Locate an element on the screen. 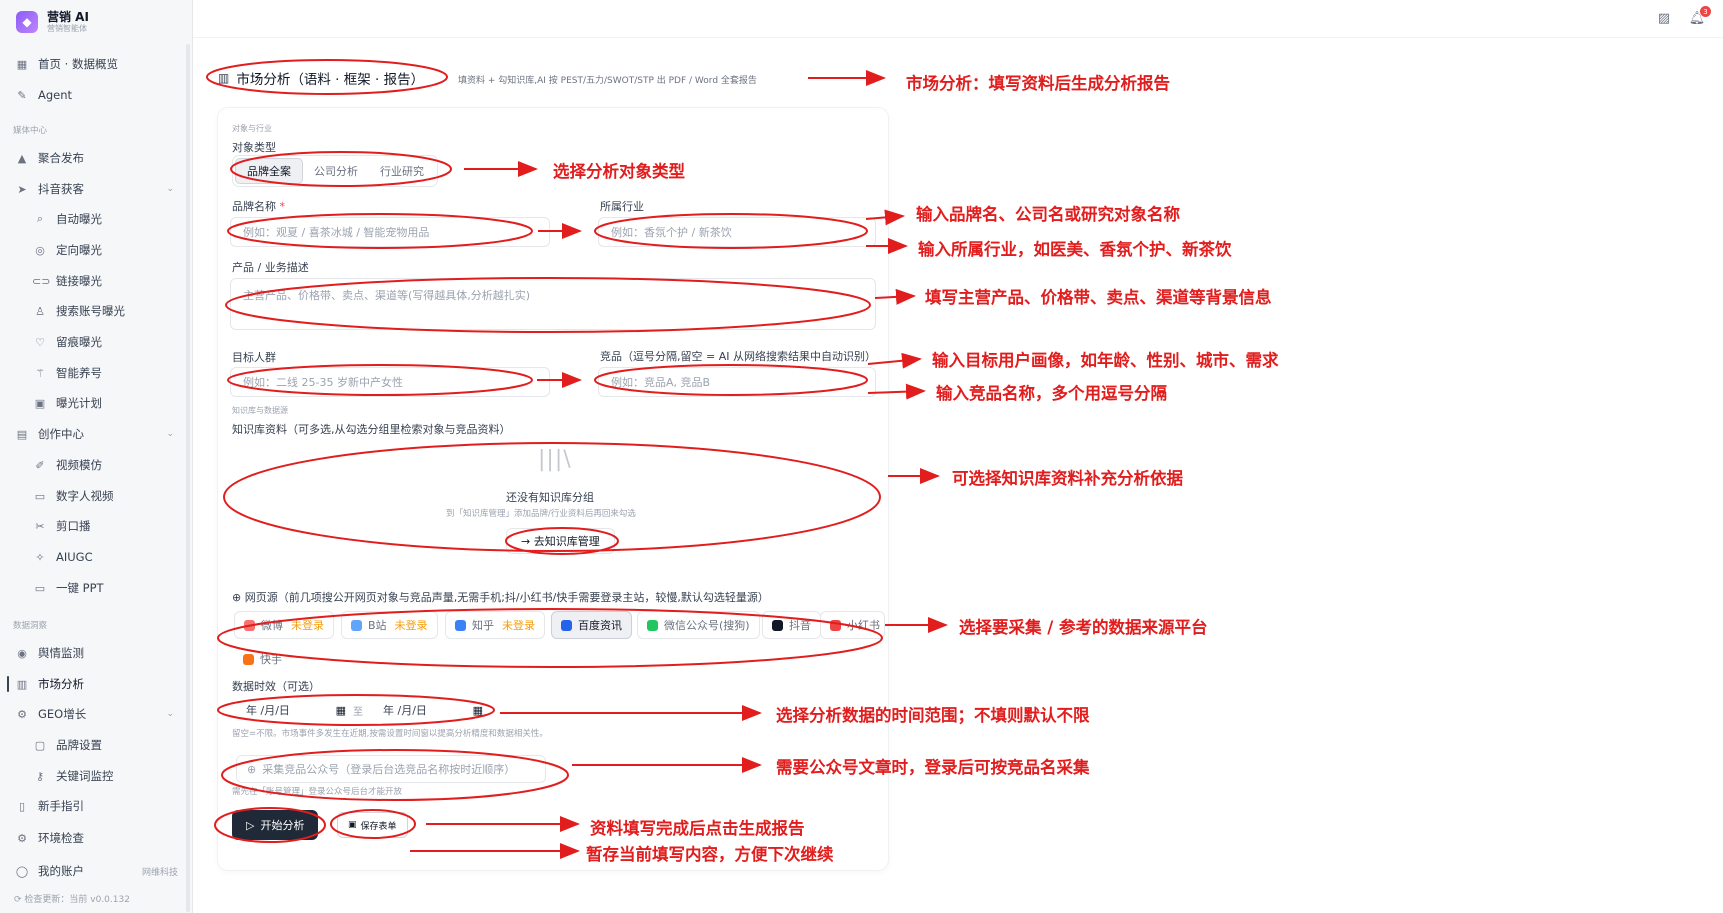  annotation-wechat: 需要公众号文章时，登录后可按竞品名采集 is located at coordinates (933, 767).